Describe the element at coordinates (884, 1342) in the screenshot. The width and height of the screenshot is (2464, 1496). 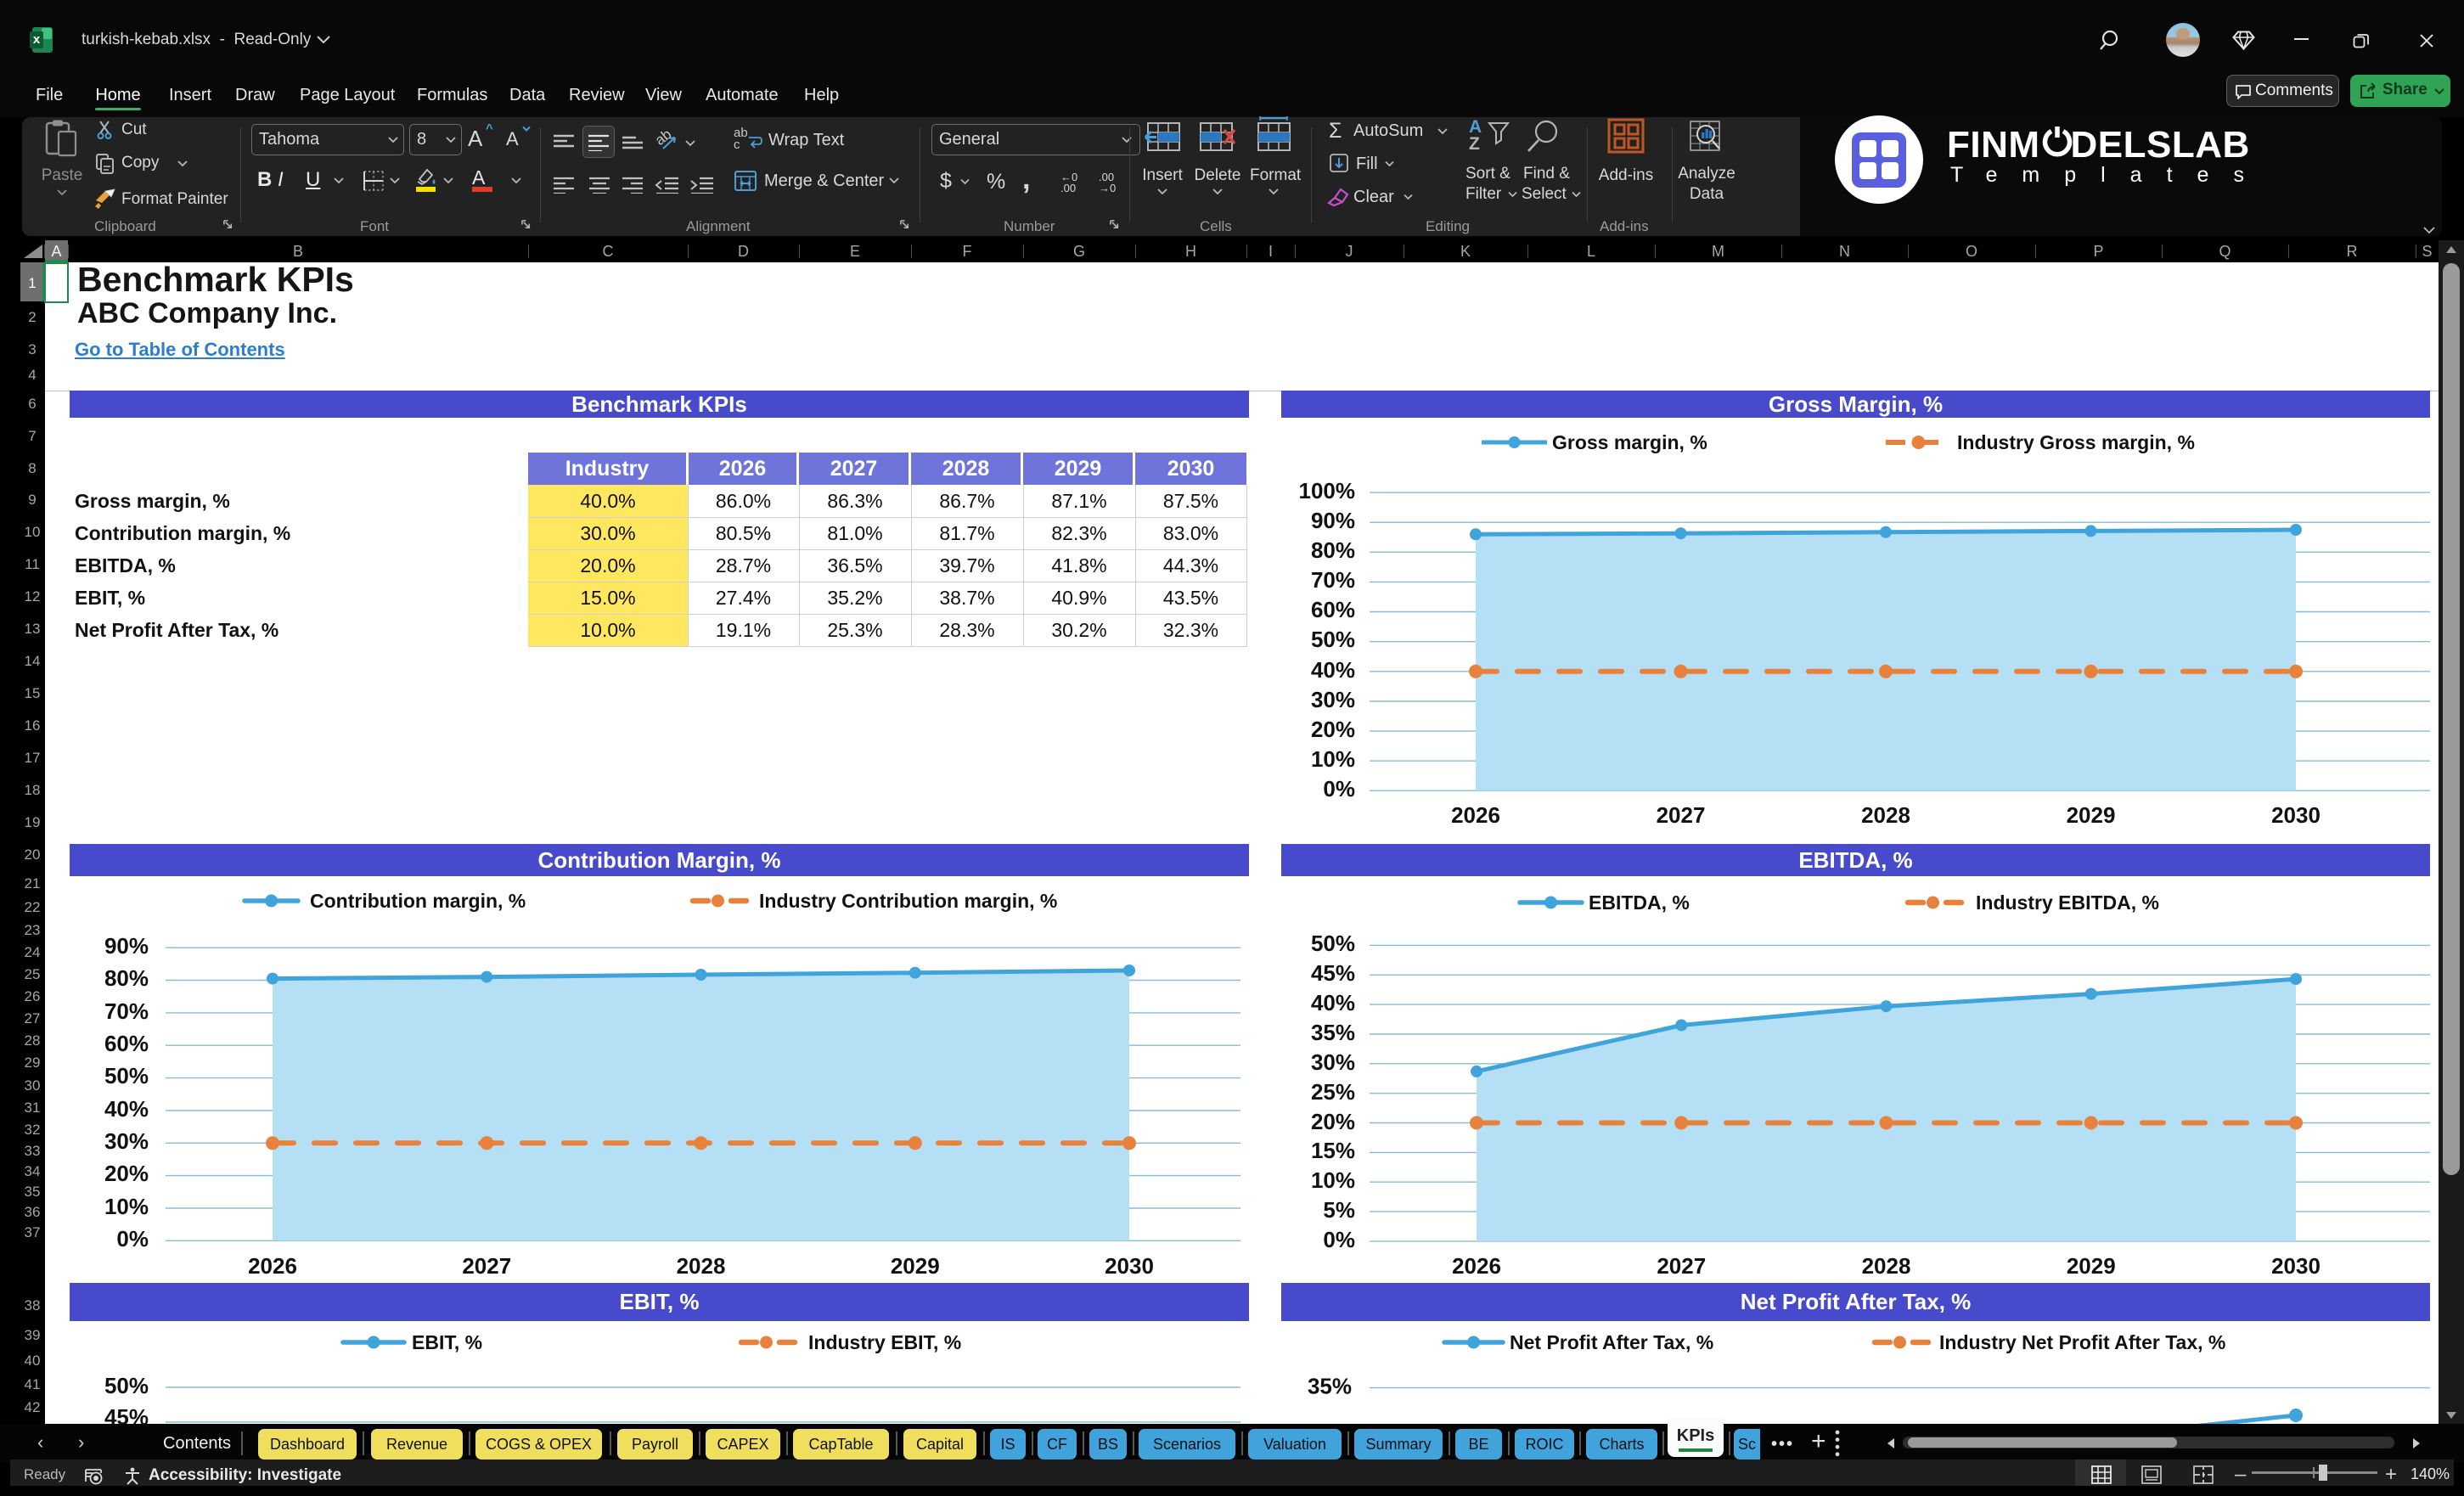
I see `svg-text: Industry EBIT, %` at that location.